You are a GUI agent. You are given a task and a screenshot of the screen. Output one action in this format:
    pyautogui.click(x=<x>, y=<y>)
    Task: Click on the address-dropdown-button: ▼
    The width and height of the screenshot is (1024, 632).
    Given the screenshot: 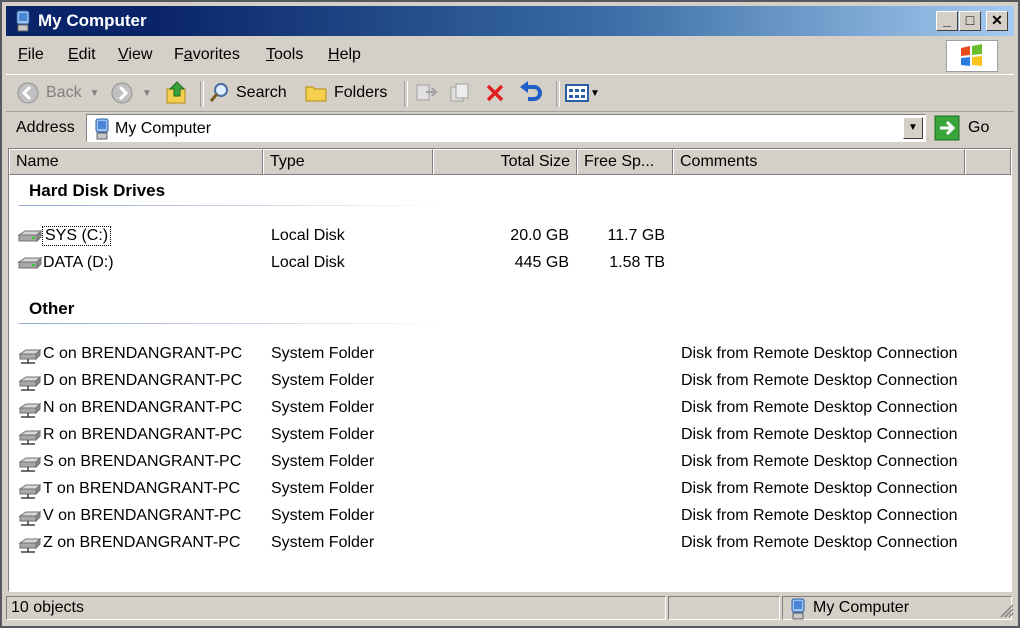 What is the action you would take?
    pyautogui.click(x=913, y=128)
    